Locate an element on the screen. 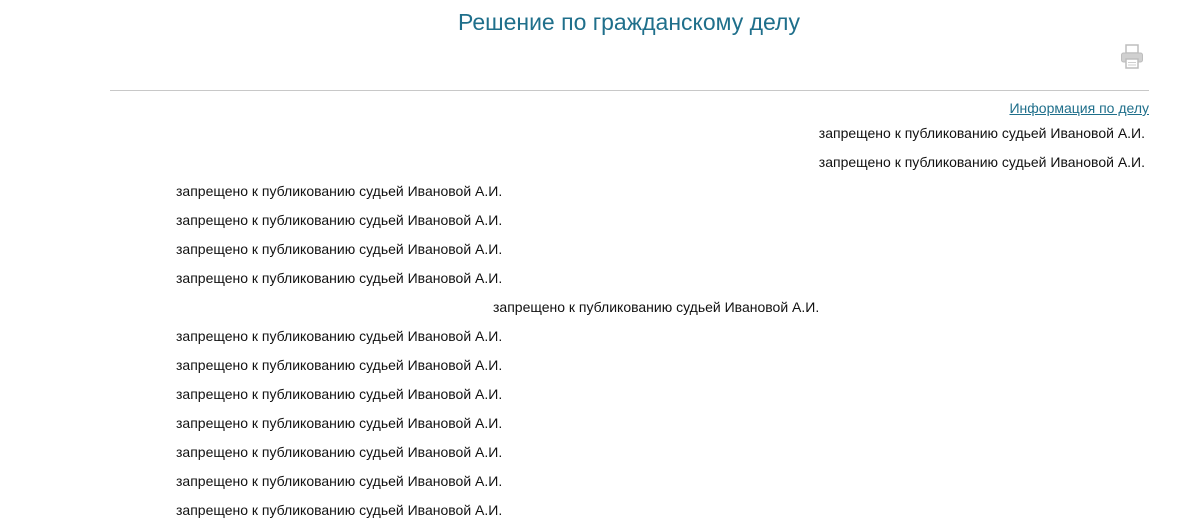 Image resolution: width=1200 pixels, height=518 pixels. printer-icon is located at coordinates (1132, 57).